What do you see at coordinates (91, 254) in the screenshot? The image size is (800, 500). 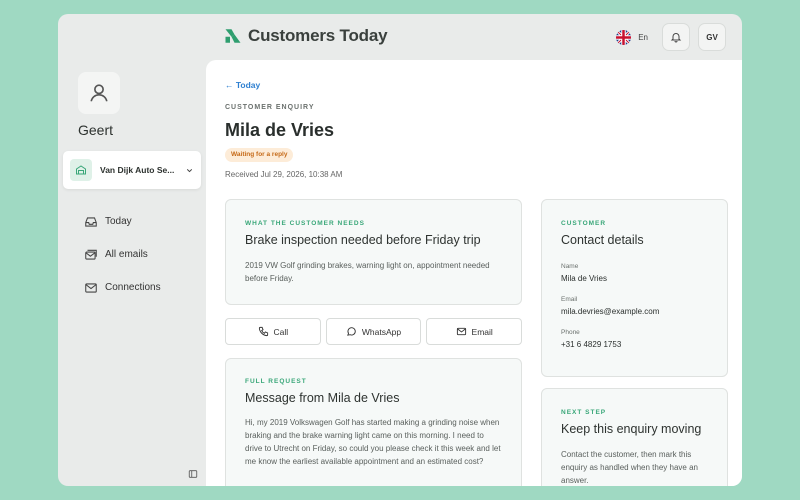 I see `mail-stack-icon` at bounding box center [91, 254].